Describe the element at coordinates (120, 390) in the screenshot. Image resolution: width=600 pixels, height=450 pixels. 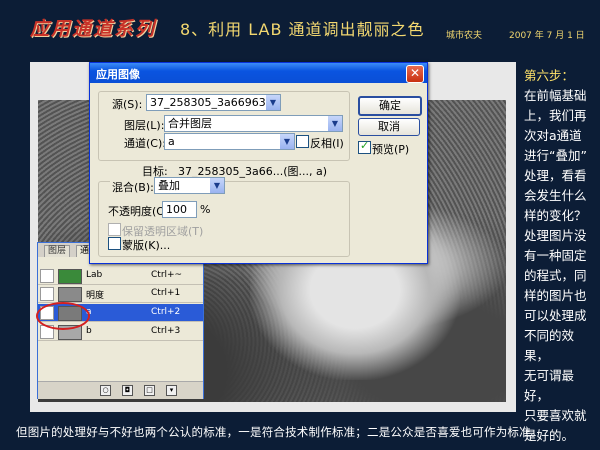
I see `panel-footer: ○ ◘ □ ▾` at that location.